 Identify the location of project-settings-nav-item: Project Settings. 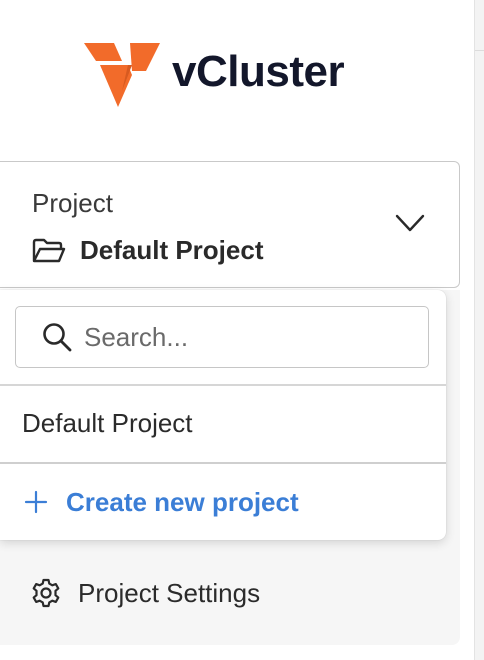
(230, 593).